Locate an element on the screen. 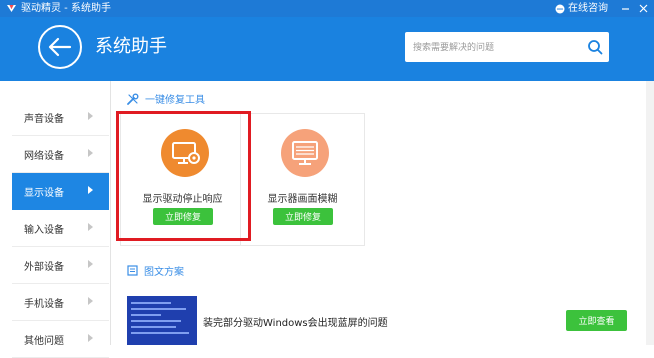 The height and width of the screenshot is (358, 654). arrow-left-icon is located at coordinates (60, 47).